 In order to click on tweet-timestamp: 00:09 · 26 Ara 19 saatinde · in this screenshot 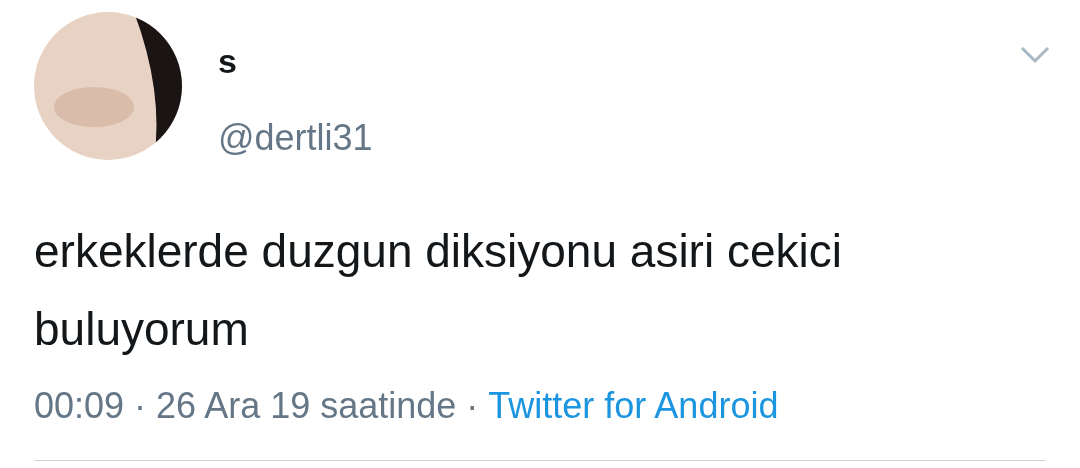, I will do `click(256, 406)`.